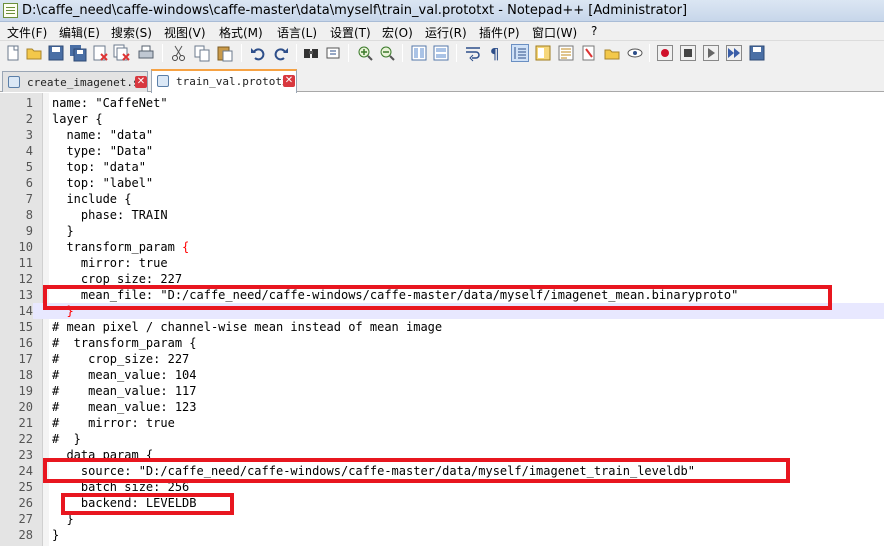 Image resolution: width=884 pixels, height=546 pixels. What do you see at coordinates (734, 53) in the screenshot?
I see `run-macro-multiple-icon` at bounding box center [734, 53].